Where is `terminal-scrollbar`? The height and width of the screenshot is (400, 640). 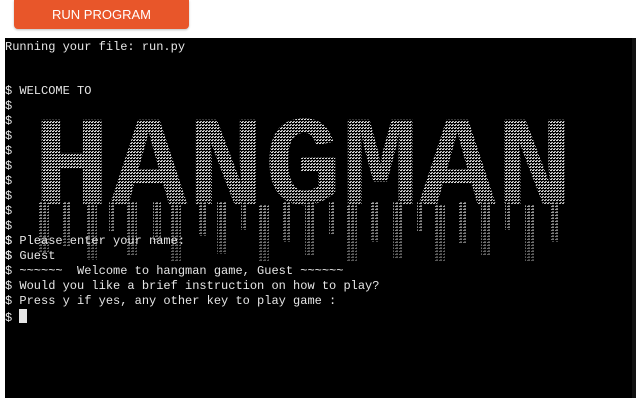
terminal-scrollbar is located at coordinates (634, 218).